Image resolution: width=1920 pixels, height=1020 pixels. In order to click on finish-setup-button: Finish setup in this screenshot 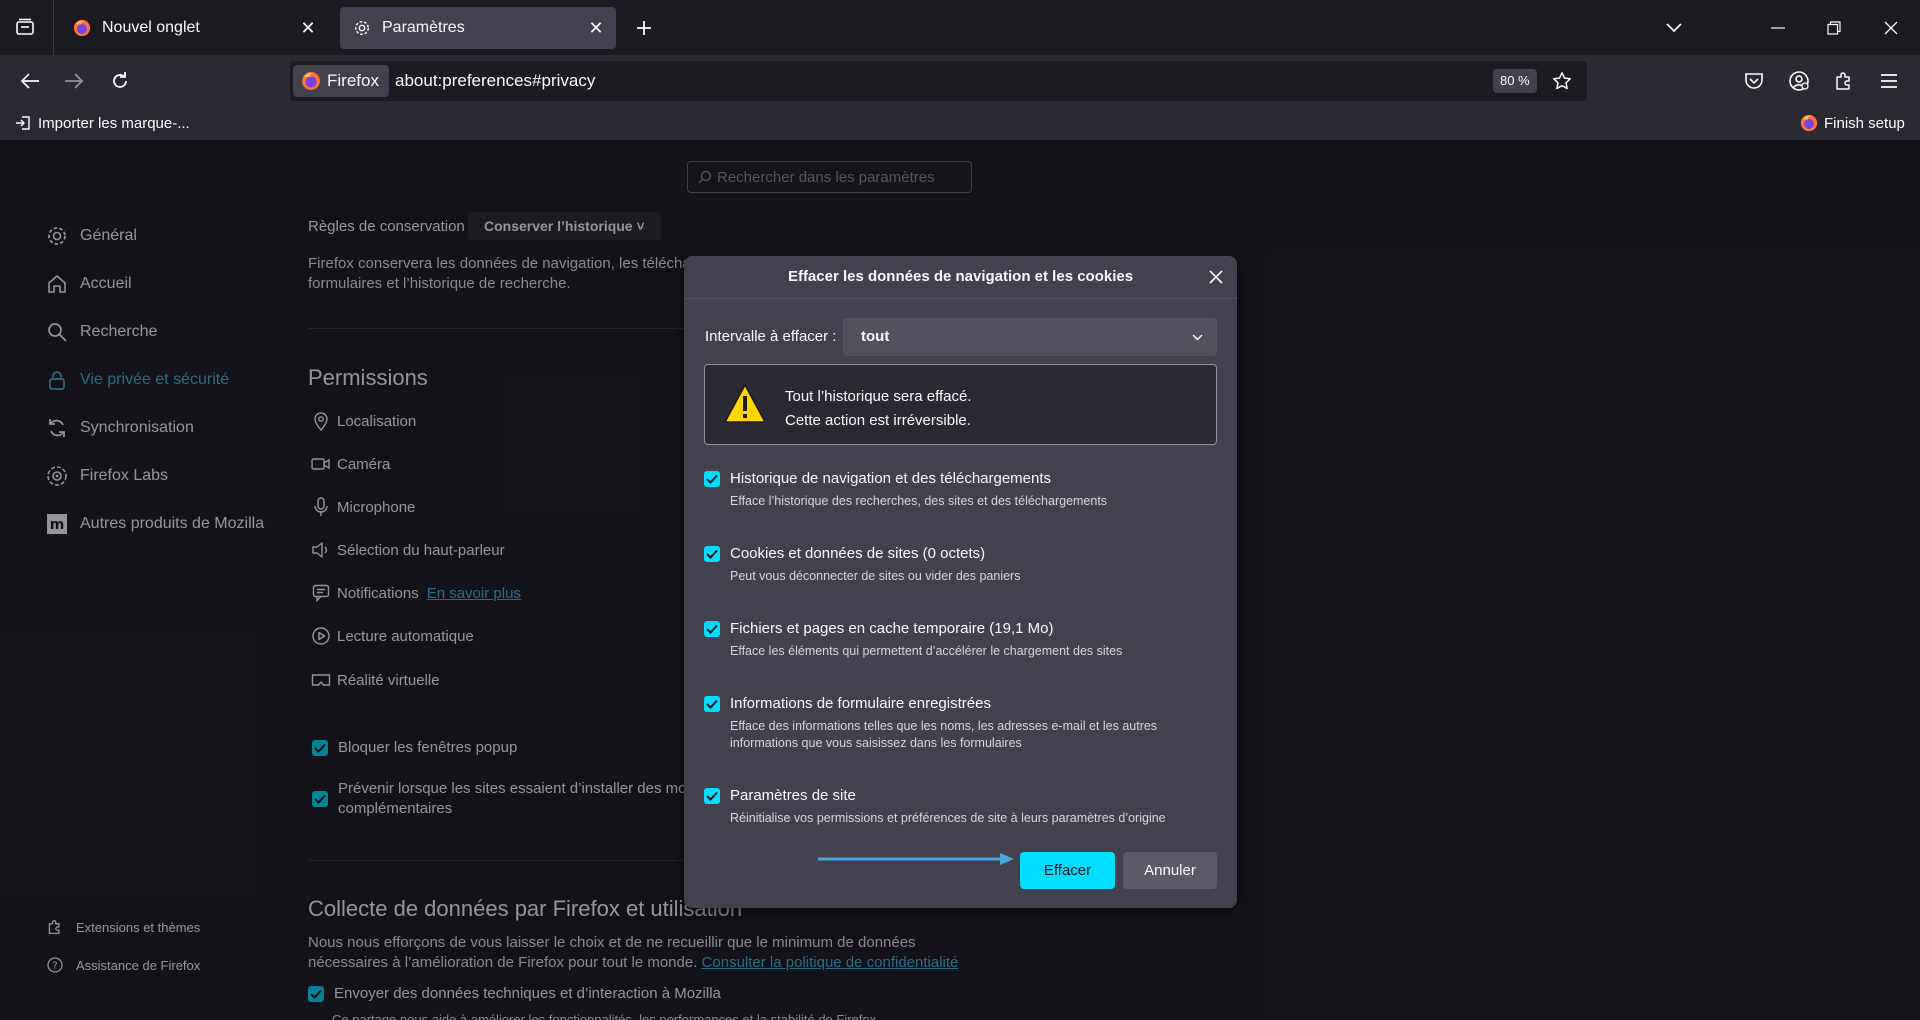, I will do `click(1852, 123)`.